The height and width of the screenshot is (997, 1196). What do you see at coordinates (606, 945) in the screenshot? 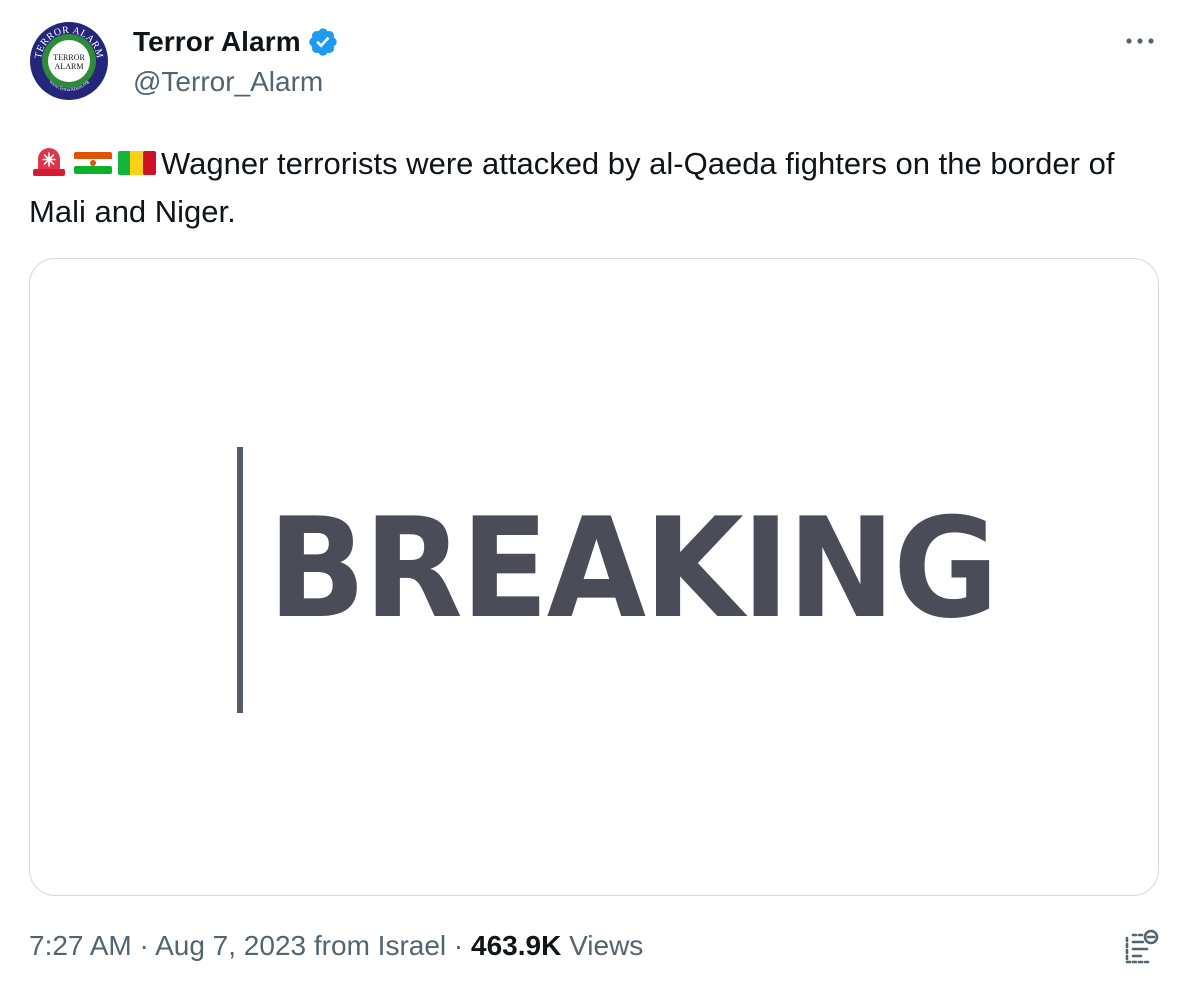
I see `views-label: Views` at bounding box center [606, 945].